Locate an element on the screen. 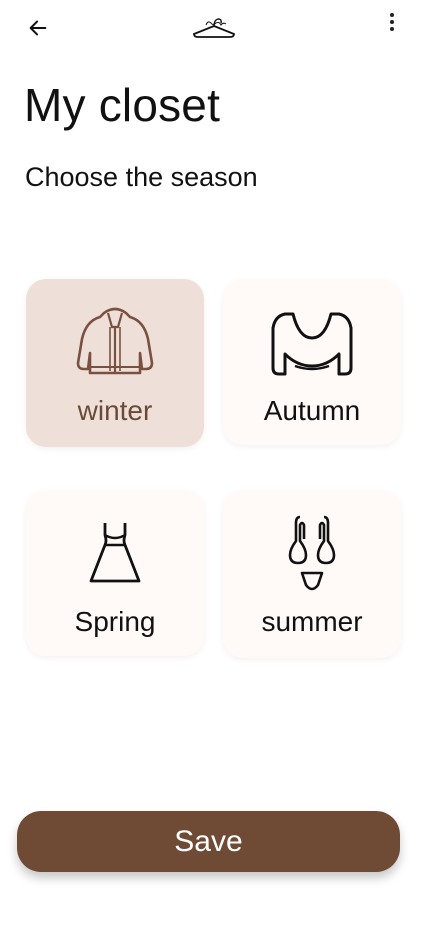  season-card-autumn: Autumn is located at coordinates (312, 362).